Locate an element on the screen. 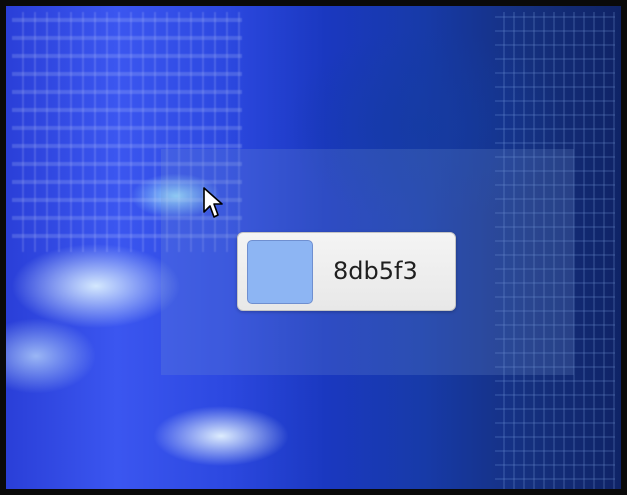  hex-color-value: 8db5f3 is located at coordinates (375, 271).